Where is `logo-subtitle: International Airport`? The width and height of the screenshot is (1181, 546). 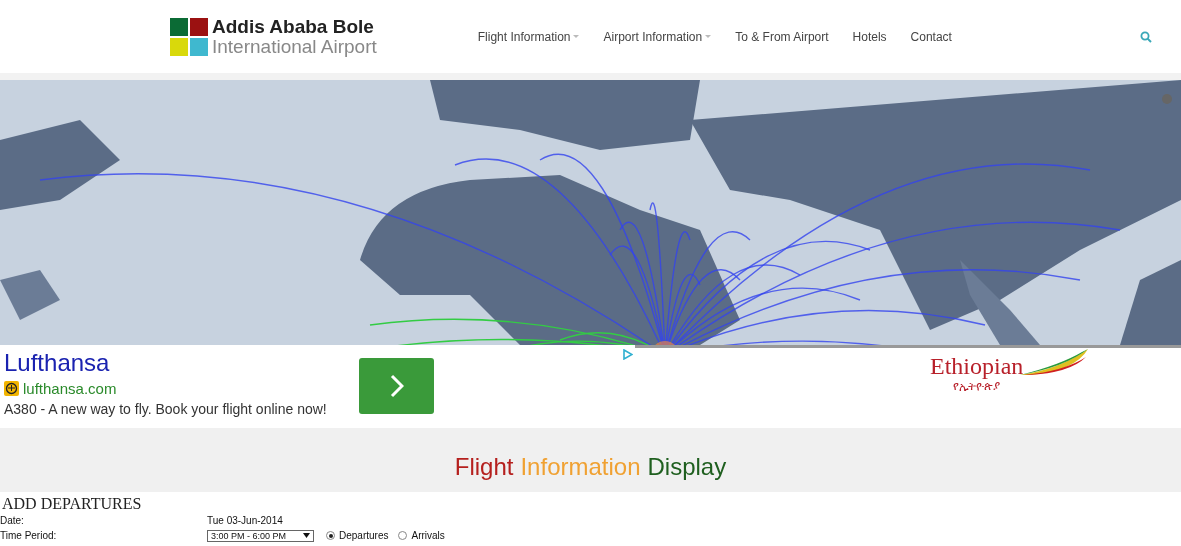
logo-subtitle: International Airport is located at coordinates (294, 46).